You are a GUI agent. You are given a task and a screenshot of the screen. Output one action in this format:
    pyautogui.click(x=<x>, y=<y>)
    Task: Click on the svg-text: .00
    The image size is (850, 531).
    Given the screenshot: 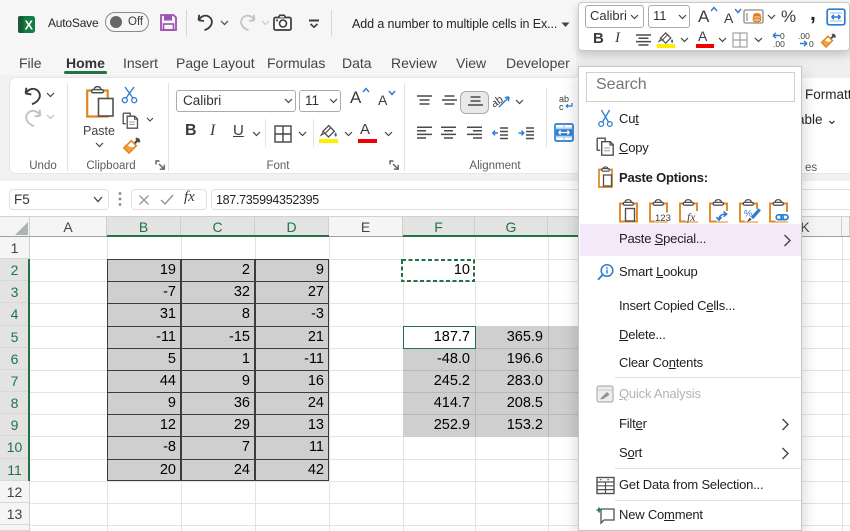 What is the action you would take?
    pyautogui.click(x=779, y=43)
    